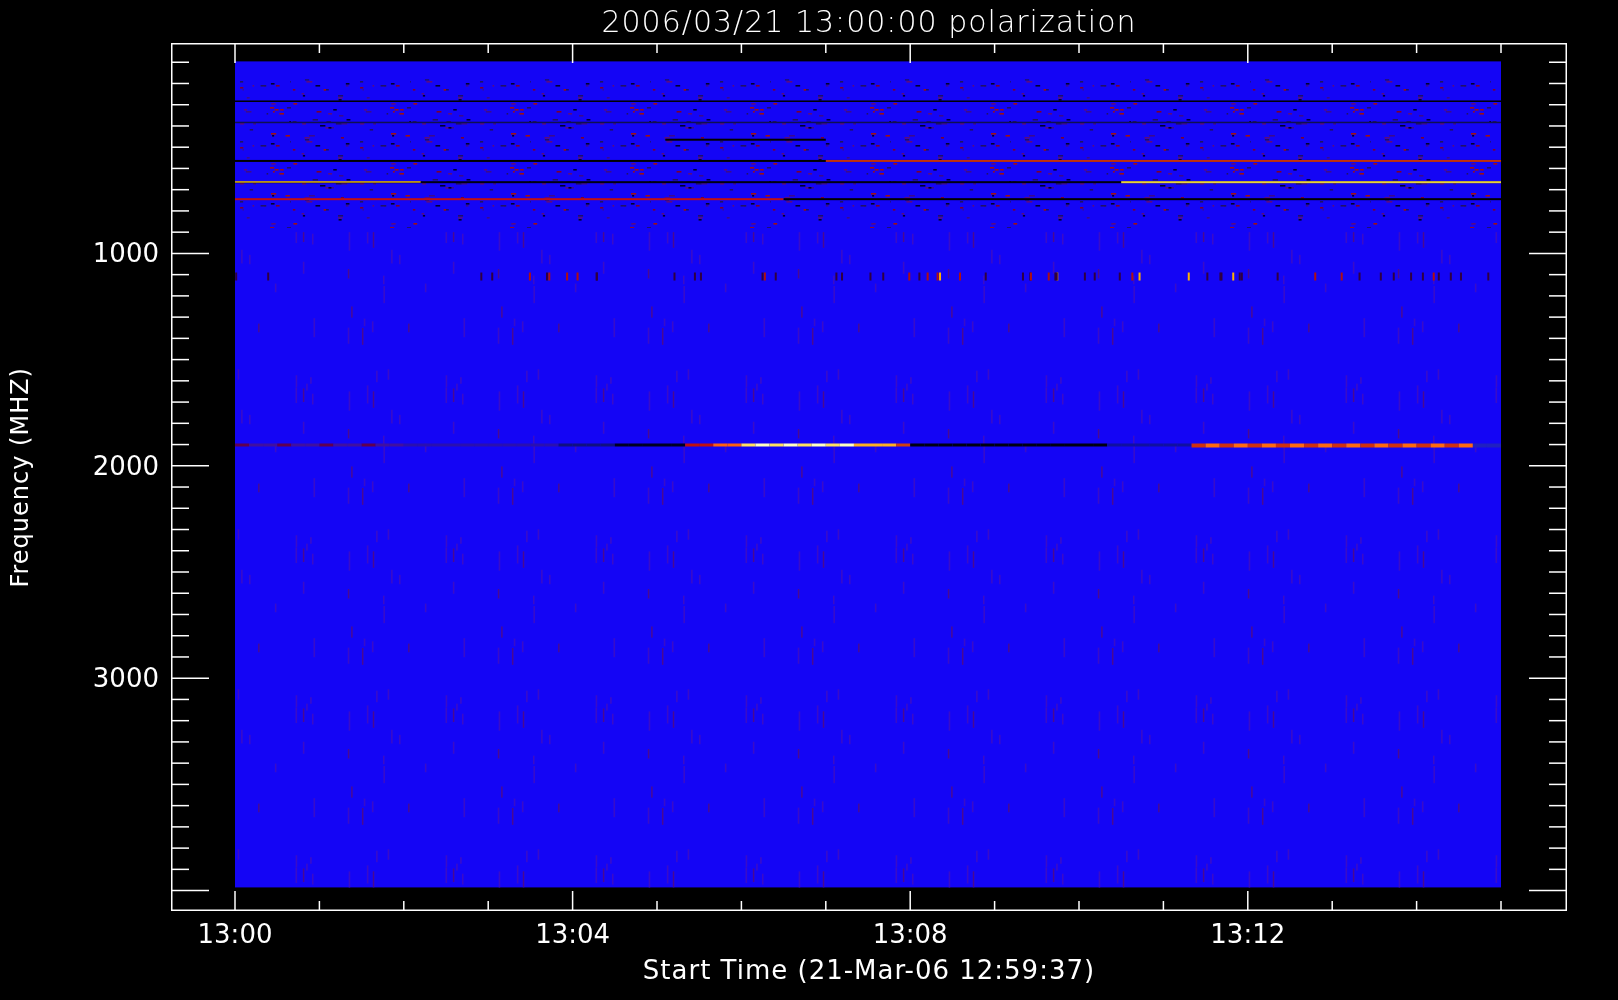 The height and width of the screenshot is (1000, 1618). Describe the element at coordinates (573, 934) in the screenshot. I see `x-tick-label: 13:04` at that location.